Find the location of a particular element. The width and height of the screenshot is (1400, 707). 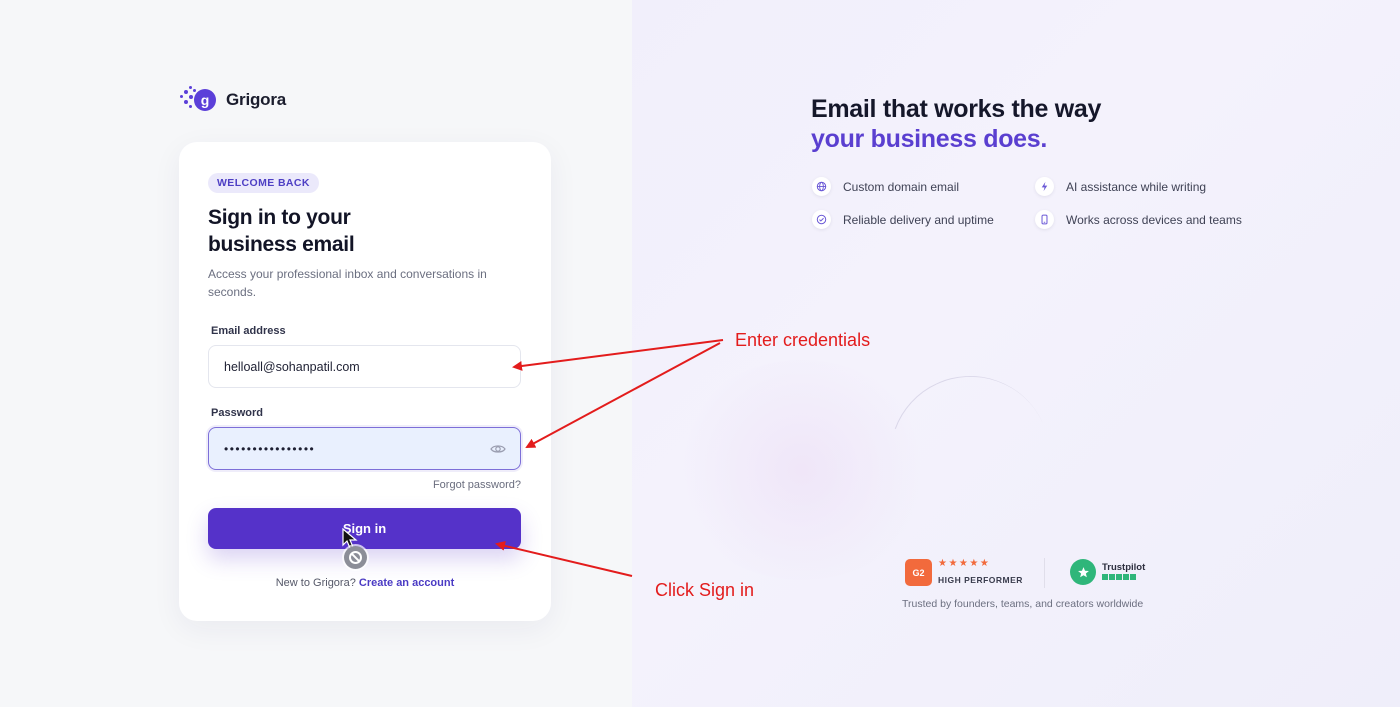

high-performer-label: HIGH PERFORMER is located at coordinates (980, 580).